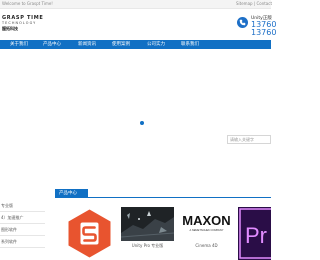 Image resolution: width=320 pixels, height=260 pixels. I want to click on maxon-logo-text: MAXON, so click(206, 220).